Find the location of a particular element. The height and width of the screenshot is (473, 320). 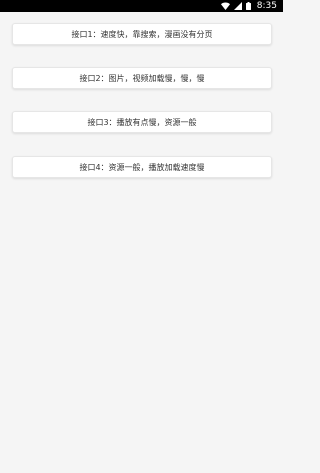

api-option-2-button: 接口2：图片，视频加载慢，慢，慢 is located at coordinates (142, 78).